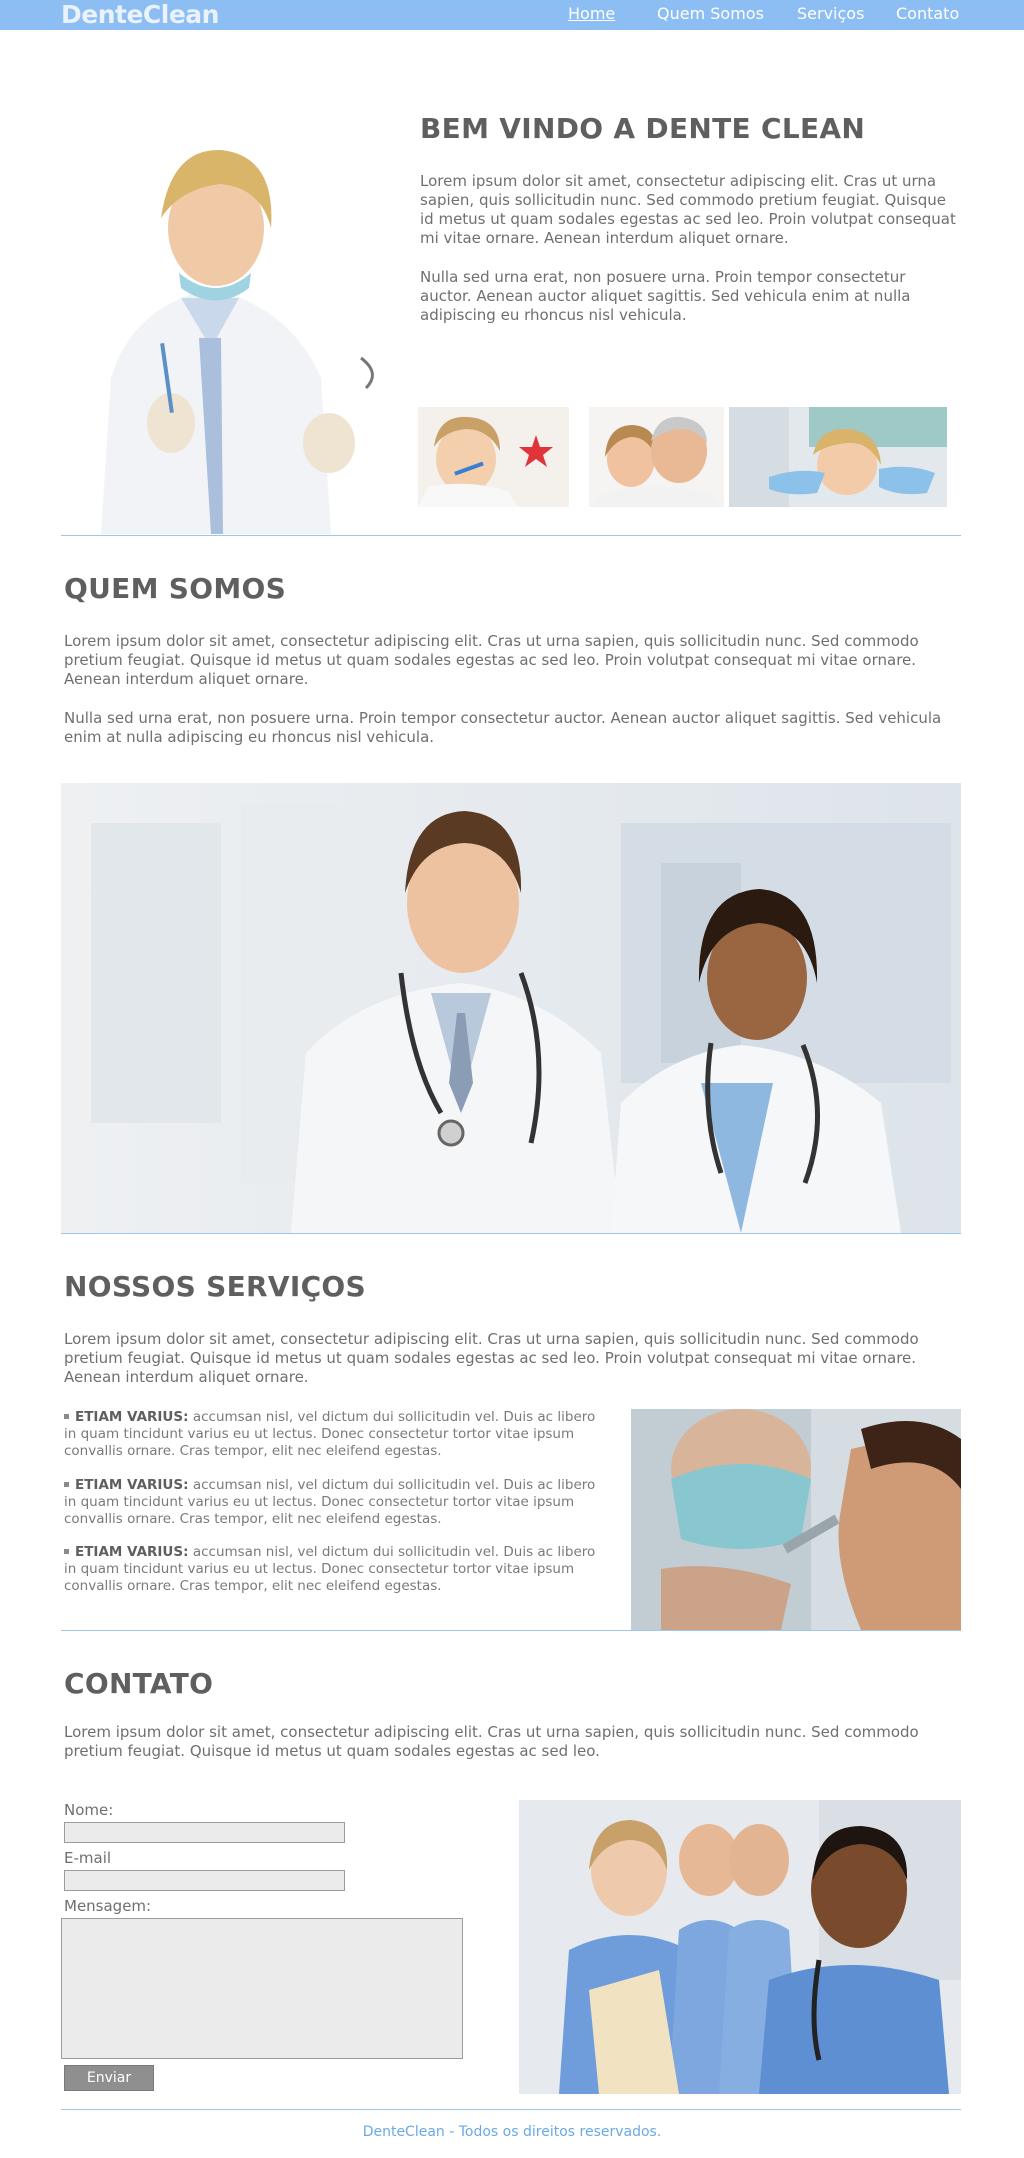 The width and height of the screenshot is (1024, 2158). I want to click on name-label: Nome:, so click(89, 1810).